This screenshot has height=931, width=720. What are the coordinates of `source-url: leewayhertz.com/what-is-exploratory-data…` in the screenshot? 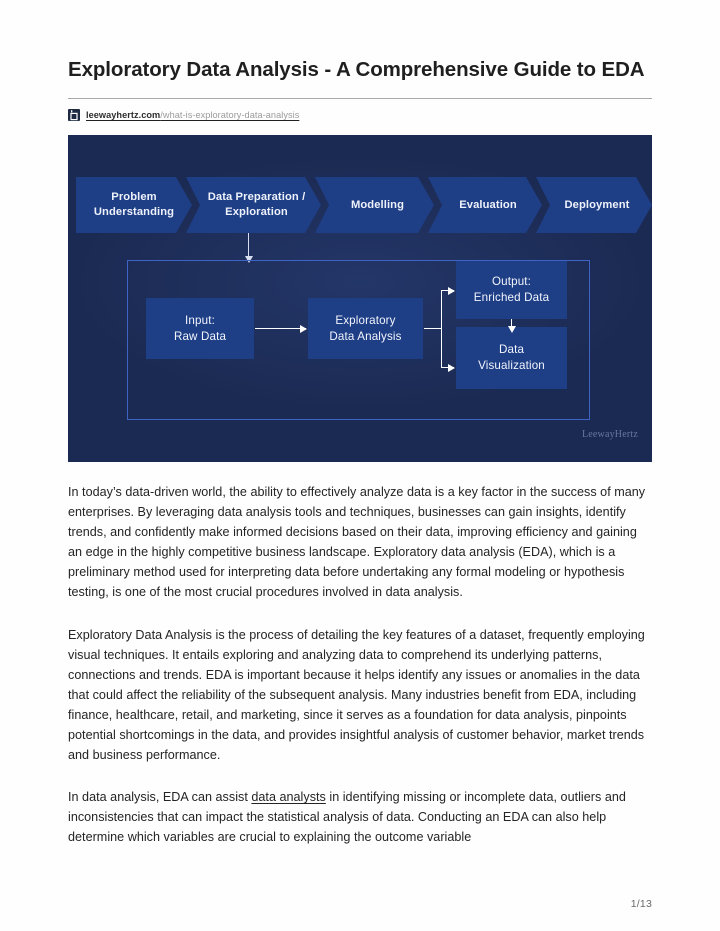 It's located at (192, 115).